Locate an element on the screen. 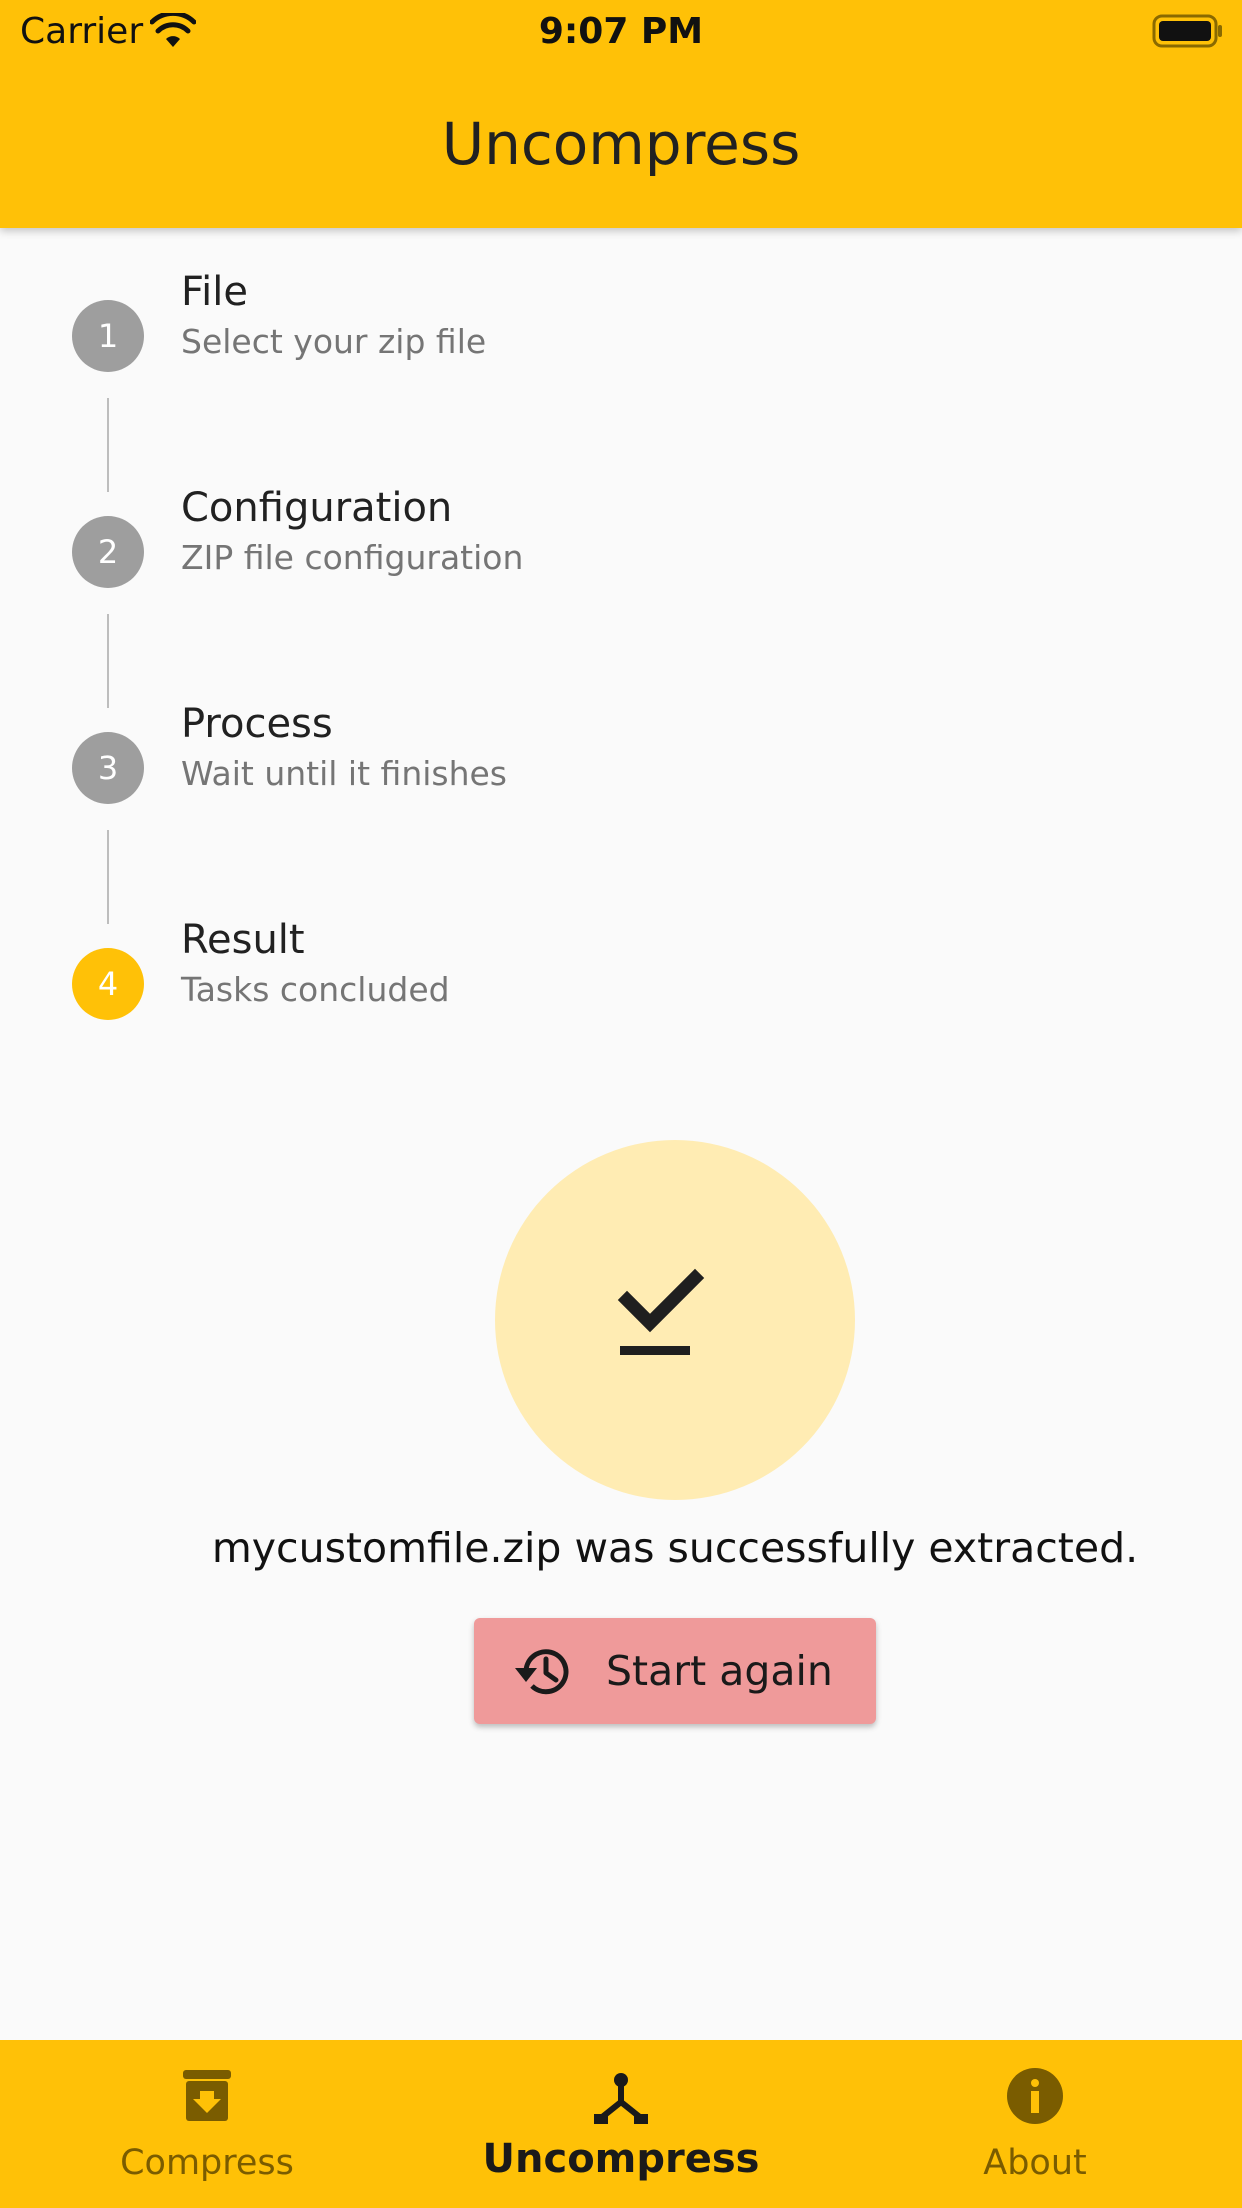 Image resolution: width=1242 pixels, height=2208 pixels. step-title: Process is located at coordinates (257, 724).